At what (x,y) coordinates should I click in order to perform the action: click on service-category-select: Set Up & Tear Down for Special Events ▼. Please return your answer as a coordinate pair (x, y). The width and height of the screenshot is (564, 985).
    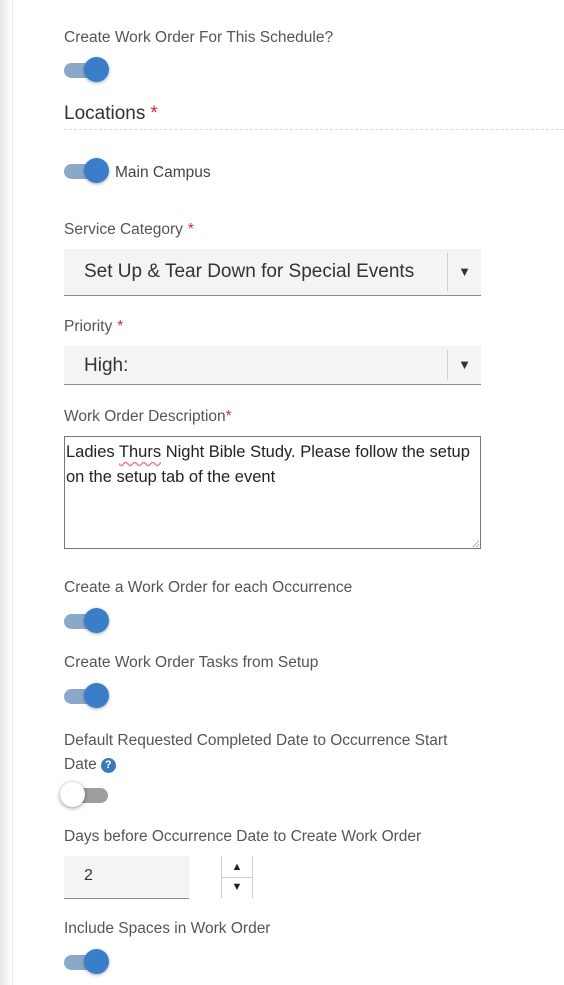
    Looking at the image, I should click on (272, 272).